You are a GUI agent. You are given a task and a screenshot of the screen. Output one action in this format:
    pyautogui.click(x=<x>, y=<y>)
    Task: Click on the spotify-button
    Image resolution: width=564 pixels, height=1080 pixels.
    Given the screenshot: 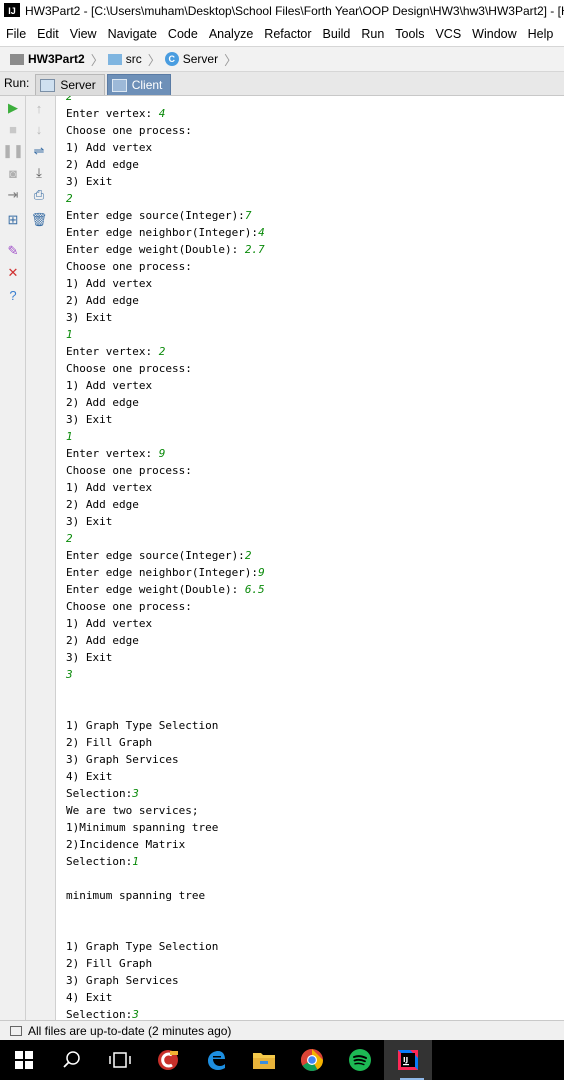 What is the action you would take?
    pyautogui.click(x=360, y=1060)
    